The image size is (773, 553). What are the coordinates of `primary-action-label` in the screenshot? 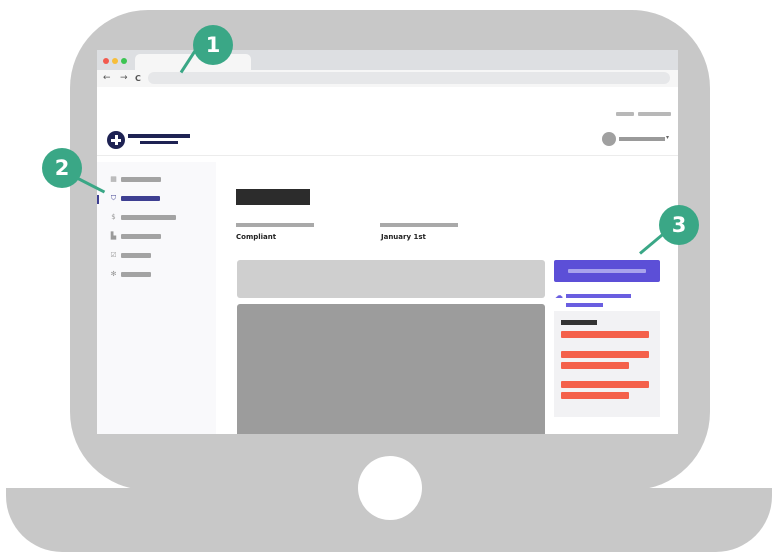 It's located at (607, 271).